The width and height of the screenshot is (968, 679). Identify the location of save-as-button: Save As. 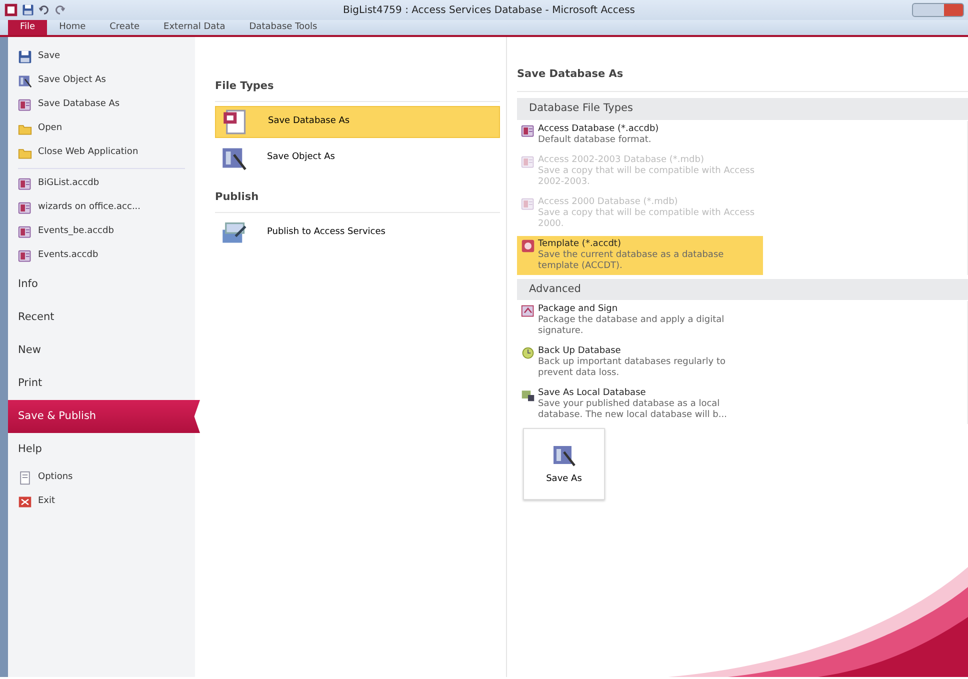
(564, 464).